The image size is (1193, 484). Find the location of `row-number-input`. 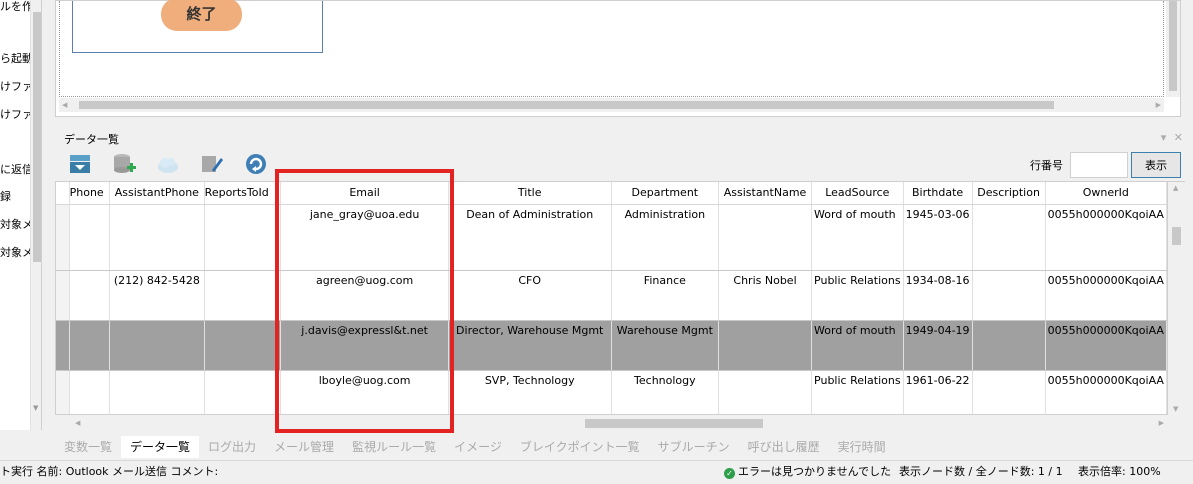

row-number-input is located at coordinates (1099, 165).